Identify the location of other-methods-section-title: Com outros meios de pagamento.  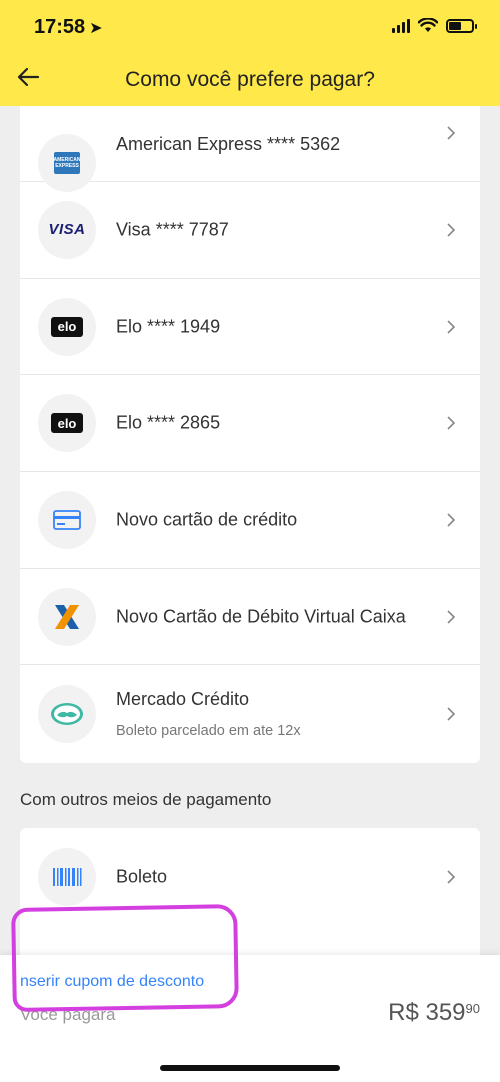
(146, 799).